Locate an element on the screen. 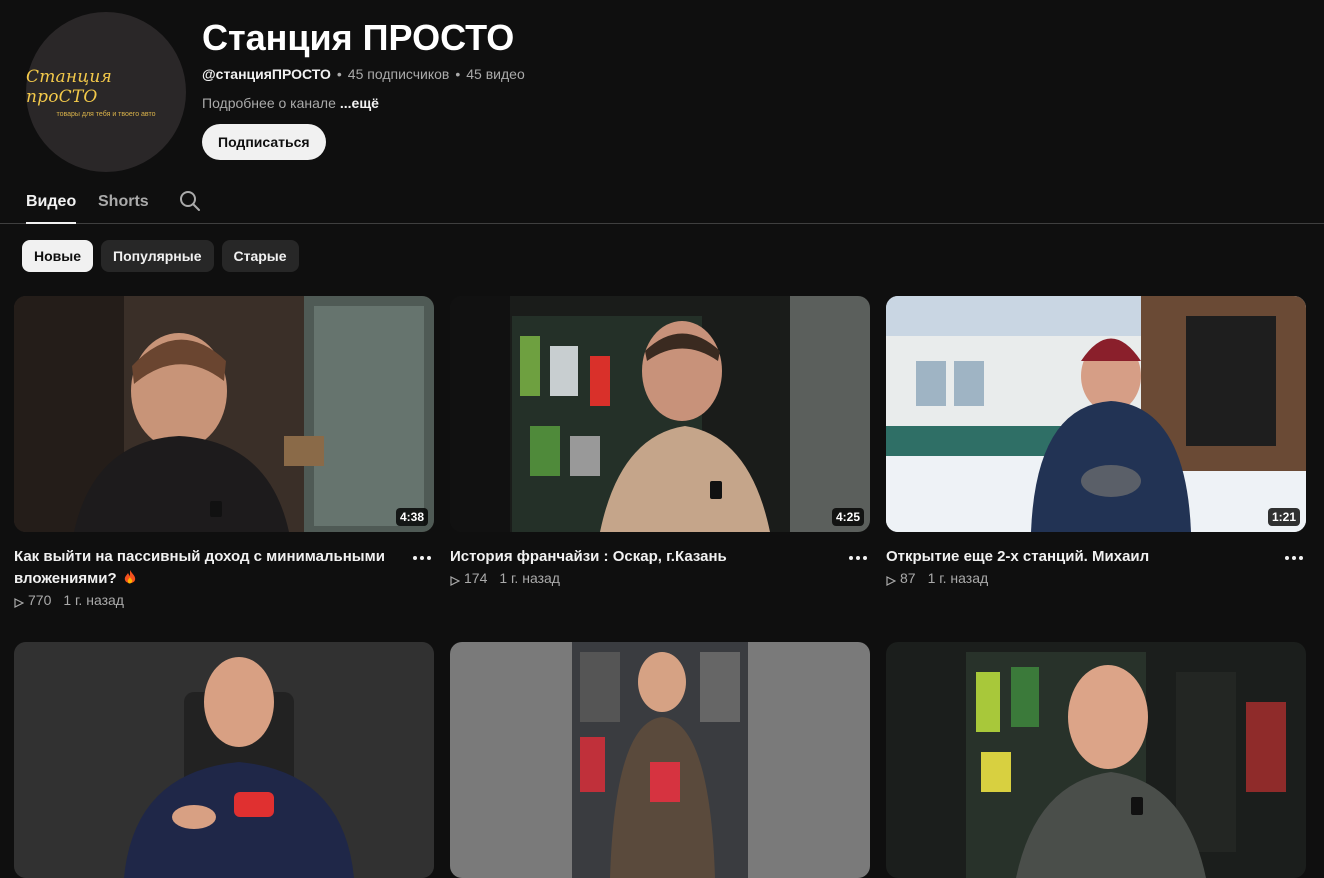 This screenshot has height=878, width=1324. chip-newest: Новые is located at coordinates (58, 256).